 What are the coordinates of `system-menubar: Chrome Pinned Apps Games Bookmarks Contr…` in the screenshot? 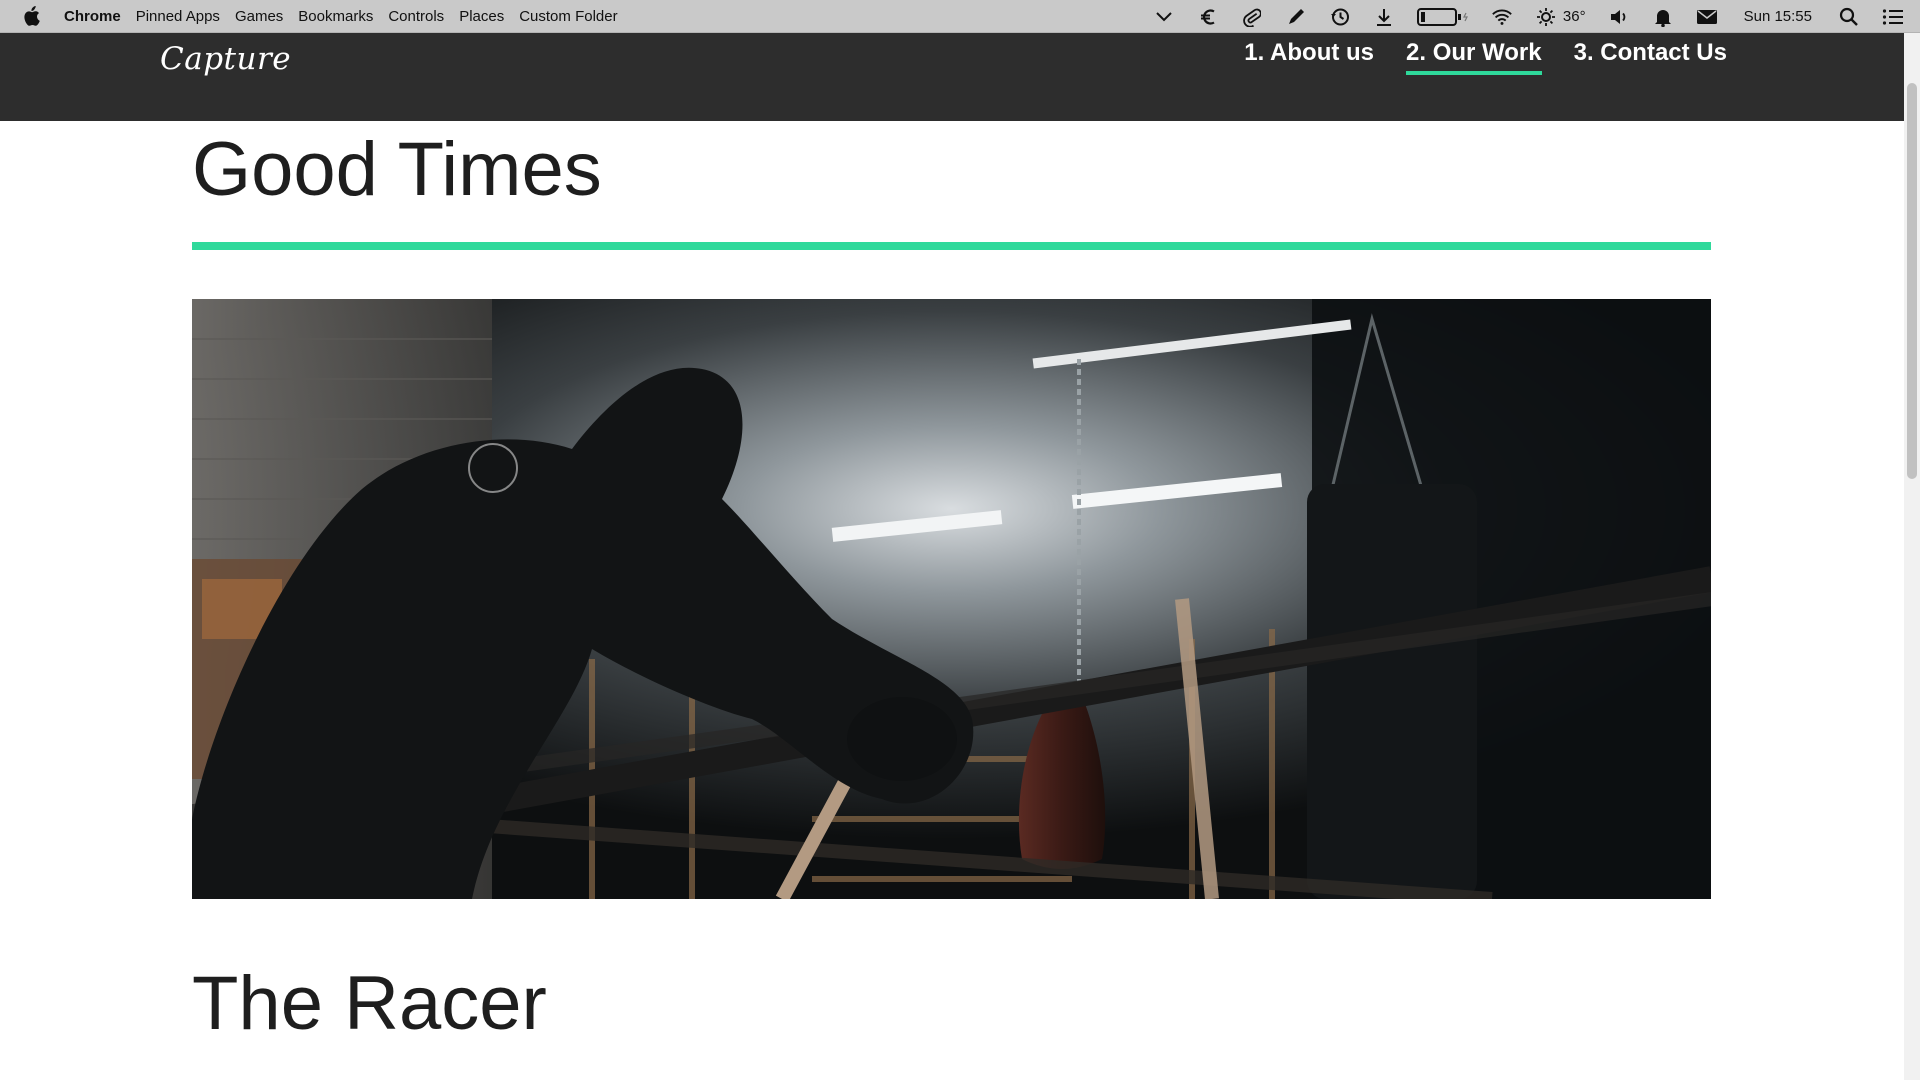 It's located at (960, 16).